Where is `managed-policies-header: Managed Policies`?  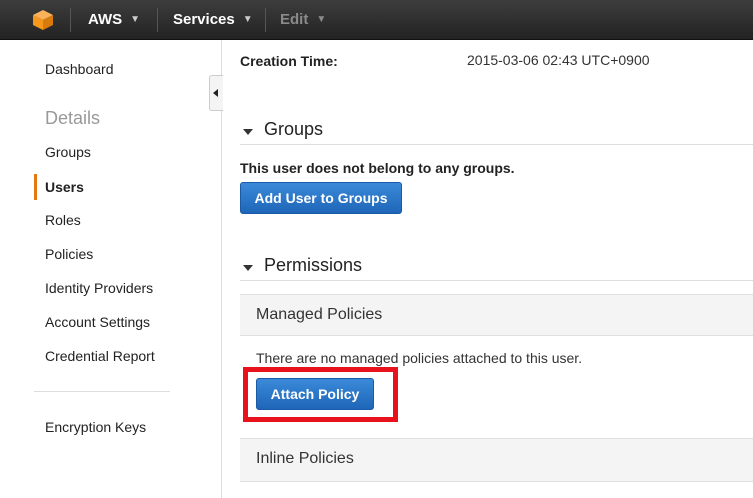 managed-policies-header: Managed Policies is located at coordinates (496, 315).